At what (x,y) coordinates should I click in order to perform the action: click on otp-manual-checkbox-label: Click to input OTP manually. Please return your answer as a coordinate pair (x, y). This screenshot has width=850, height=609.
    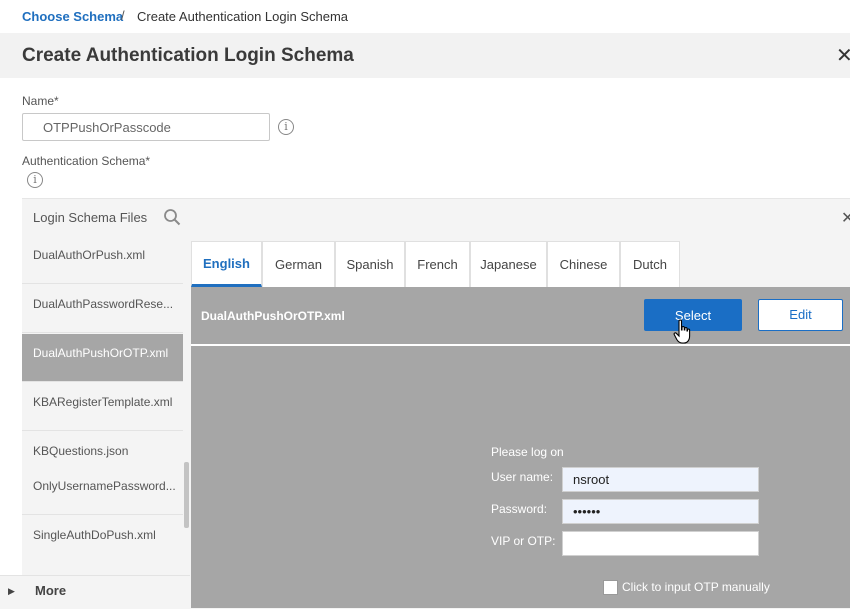
    Looking at the image, I should click on (696, 587).